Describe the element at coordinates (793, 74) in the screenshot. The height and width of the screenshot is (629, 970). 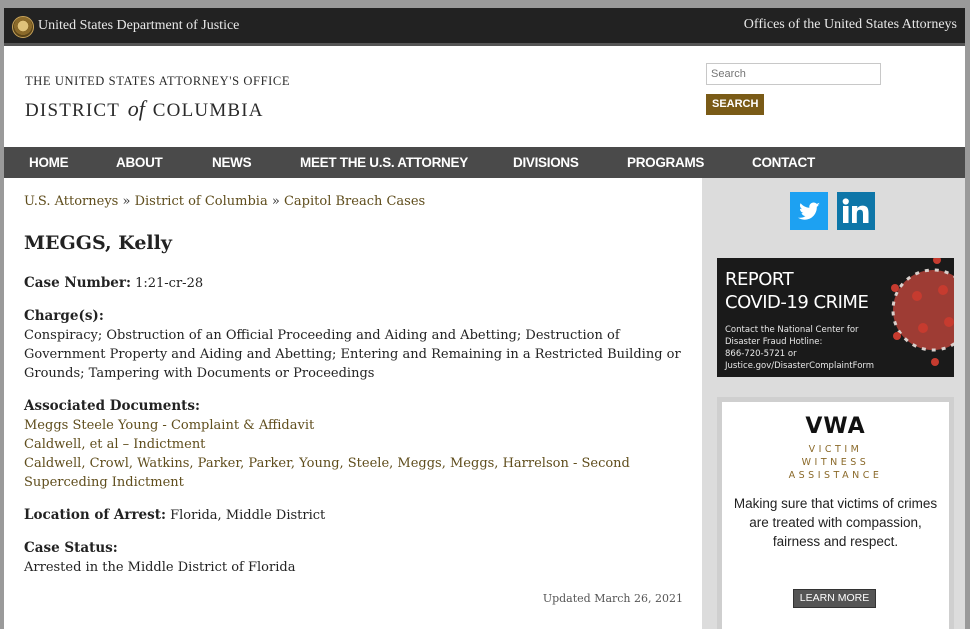
I see `search-input` at that location.